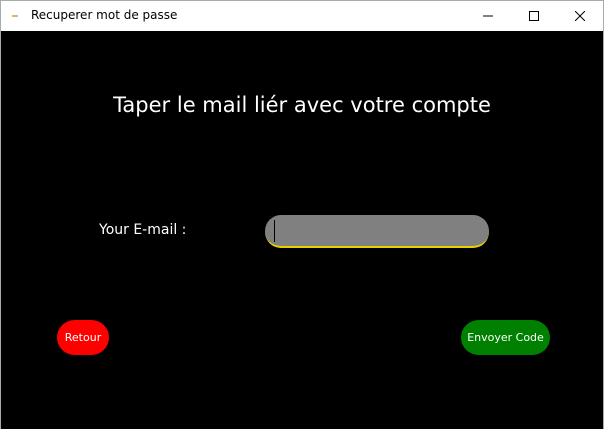  I want to click on close-icon, so click(580, 16).